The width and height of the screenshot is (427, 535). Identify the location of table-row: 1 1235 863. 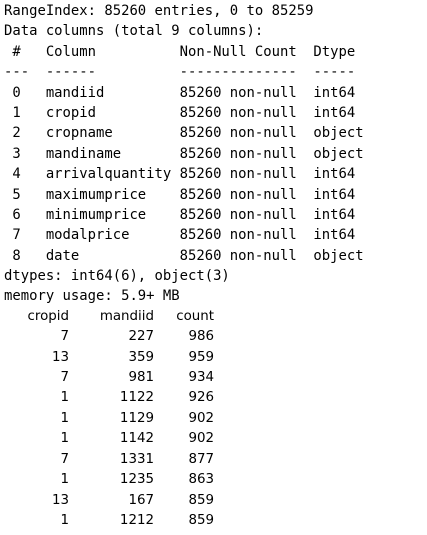
(113, 480).